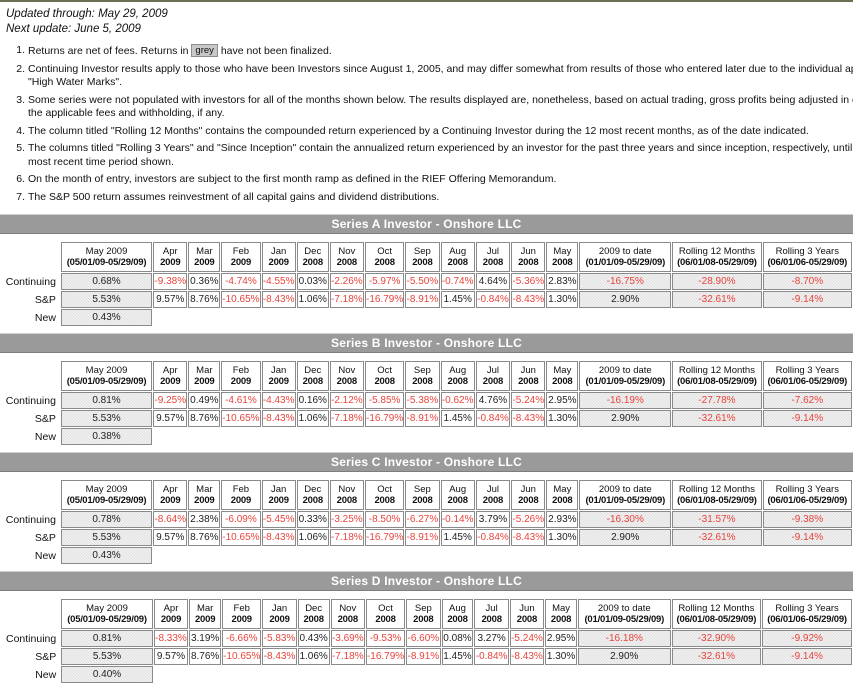  I want to click on cell-month-return: -6.60%, so click(423, 638).